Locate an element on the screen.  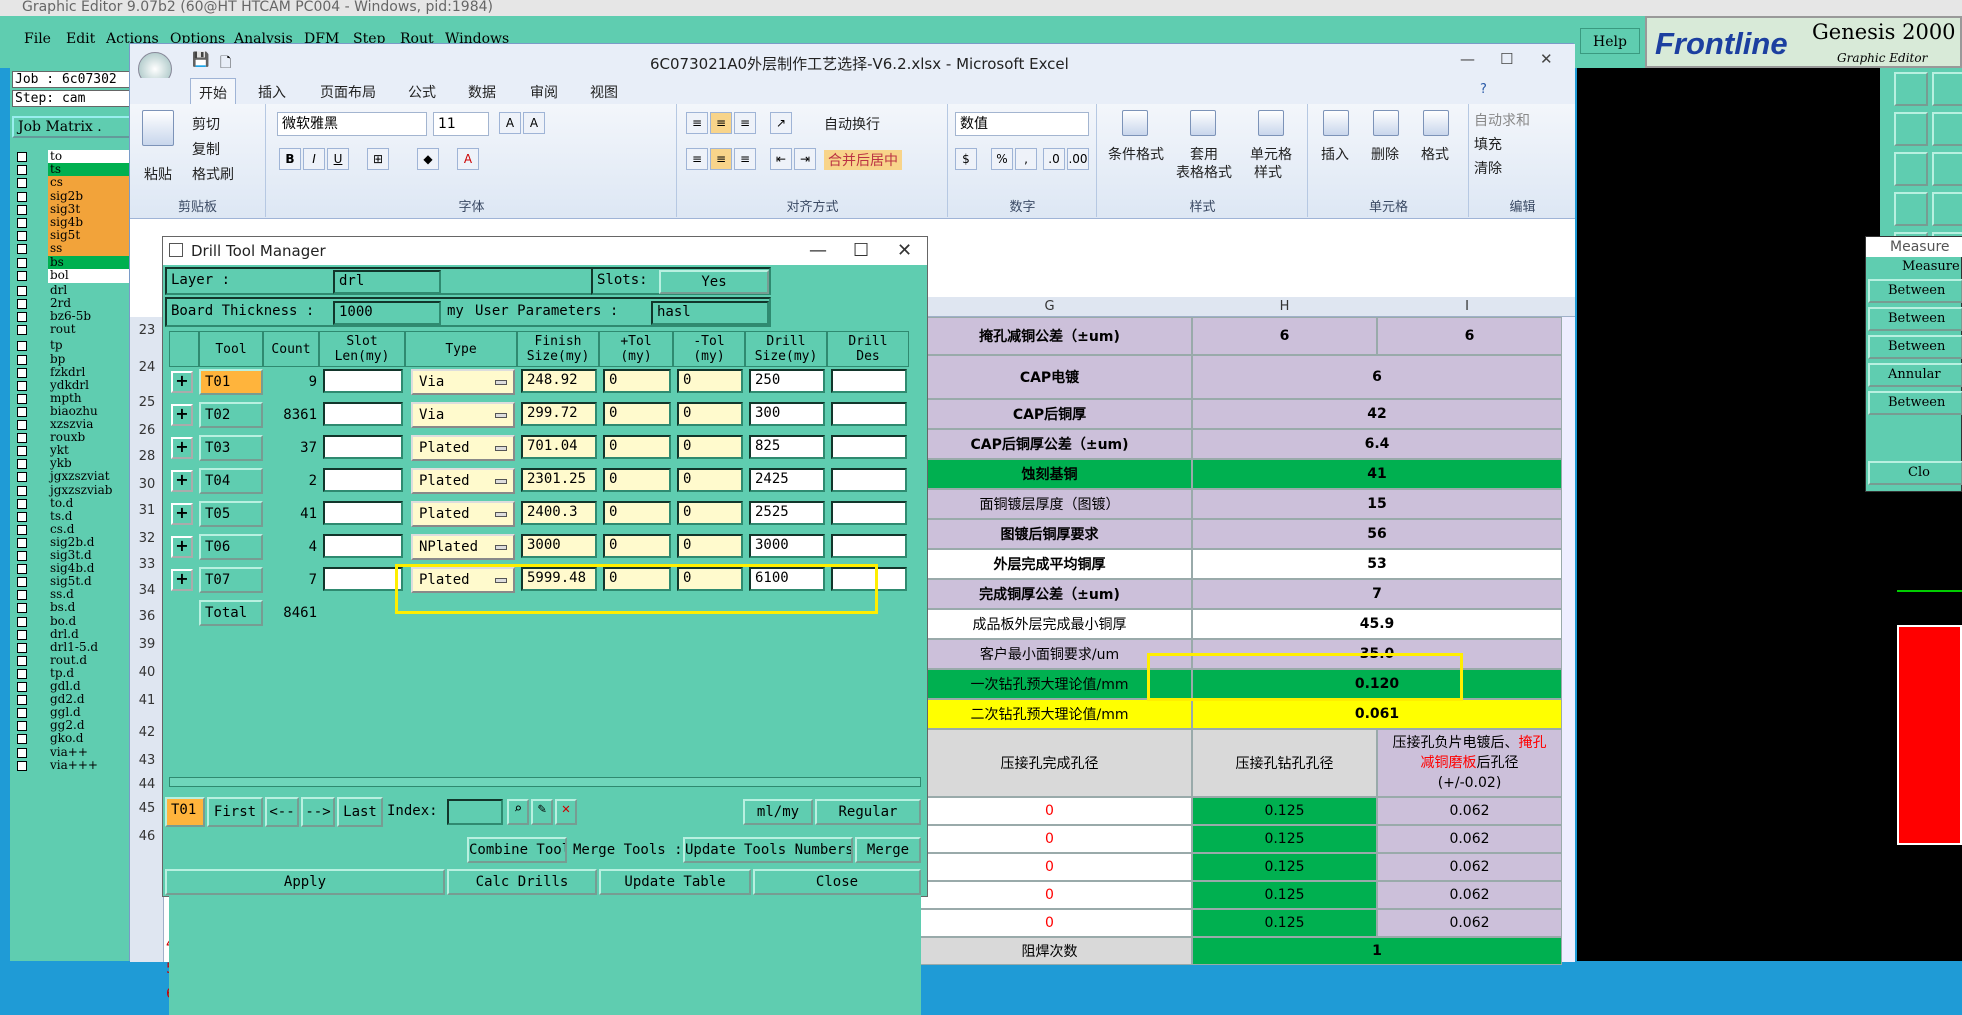
first-button: First is located at coordinates (235, 812).